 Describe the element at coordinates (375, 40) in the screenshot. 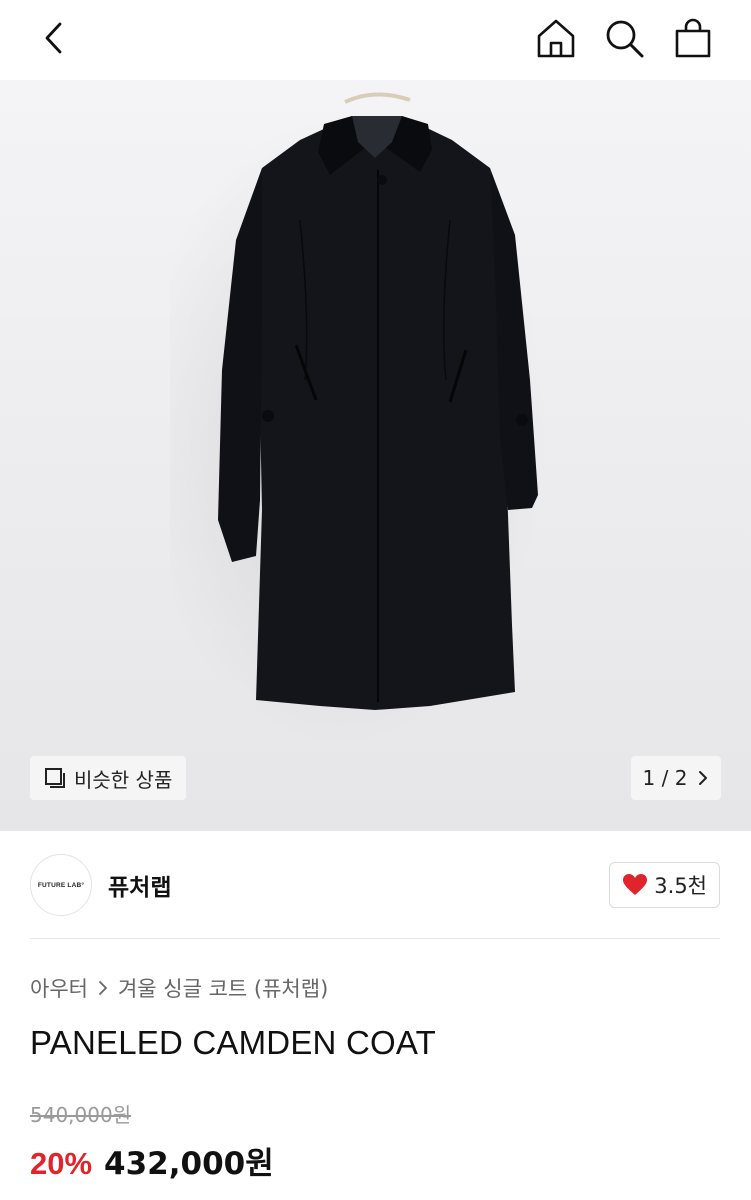

I see `top-navigation-bar` at that location.